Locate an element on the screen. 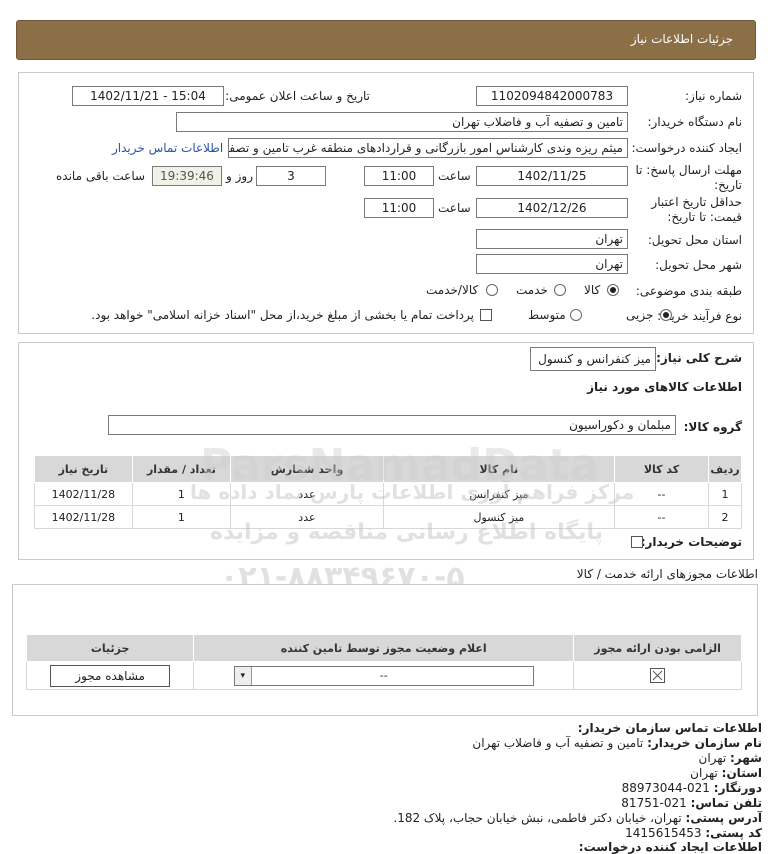 Image resolution: width=770 pixels, height=854 pixels. validity-time-field: 11:00 is located at coordinates (399, 208).